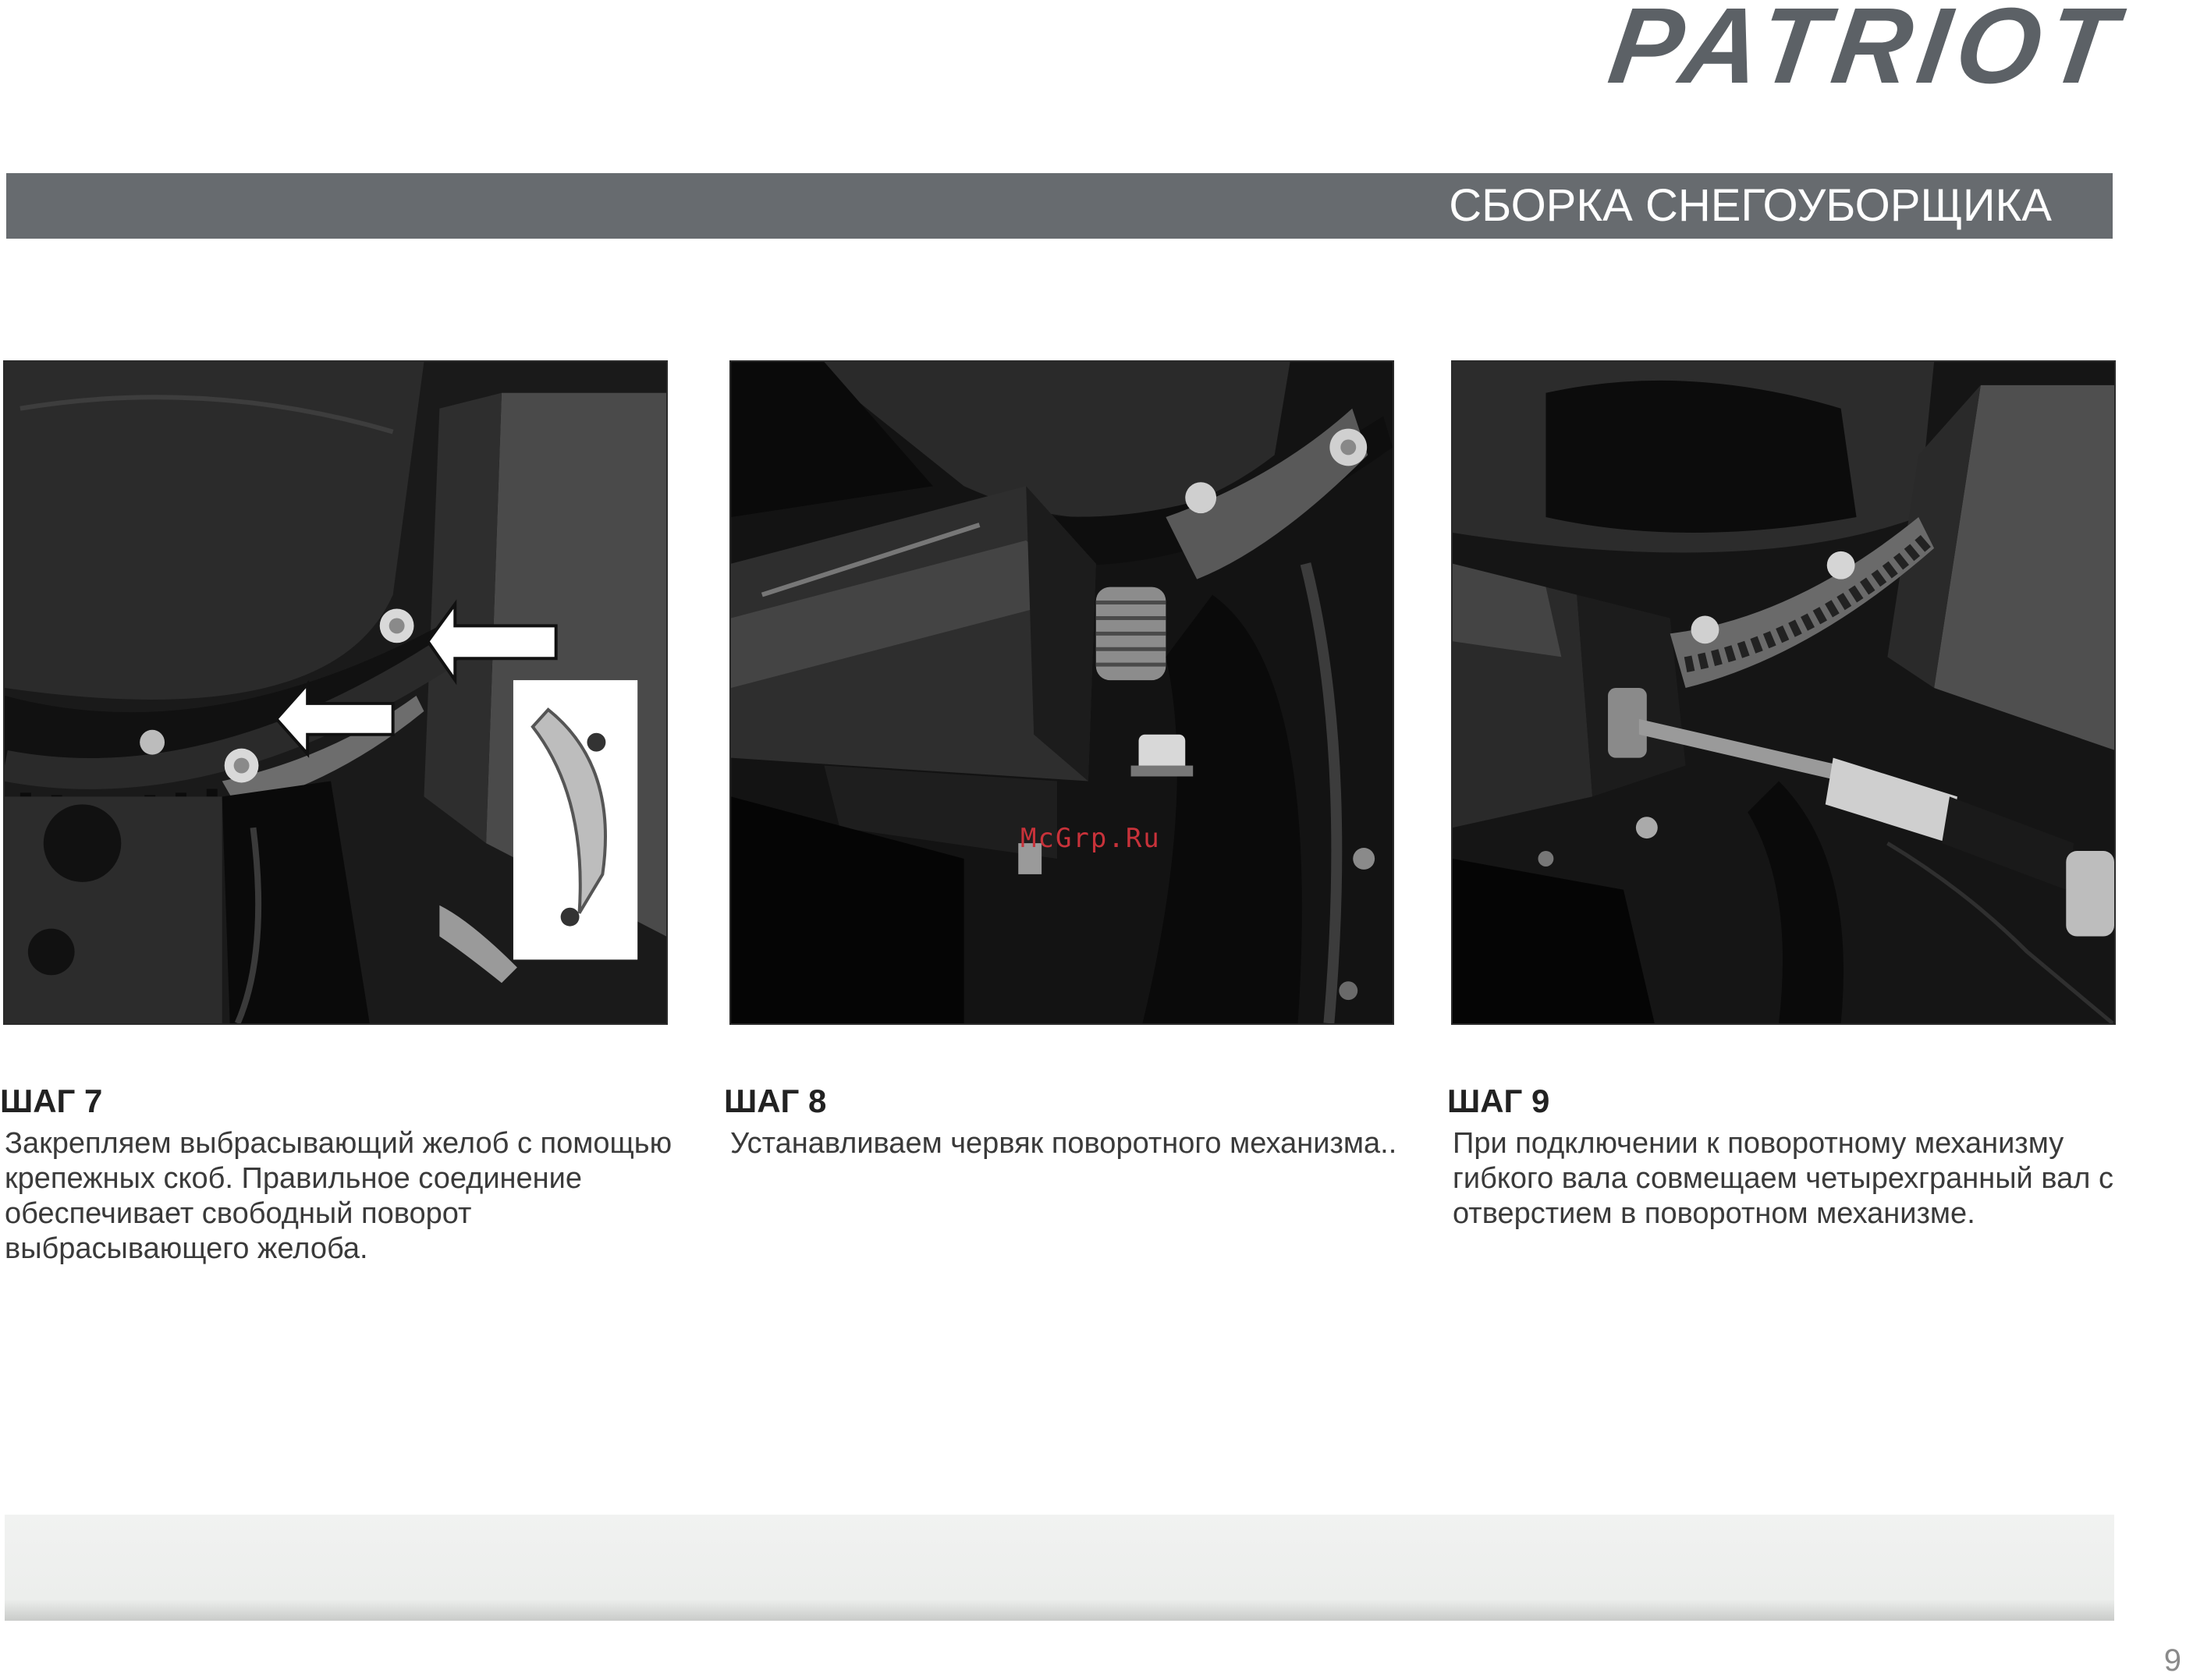  I want to click on step-9-title: ШАГ 9, so click(1499, 1101).